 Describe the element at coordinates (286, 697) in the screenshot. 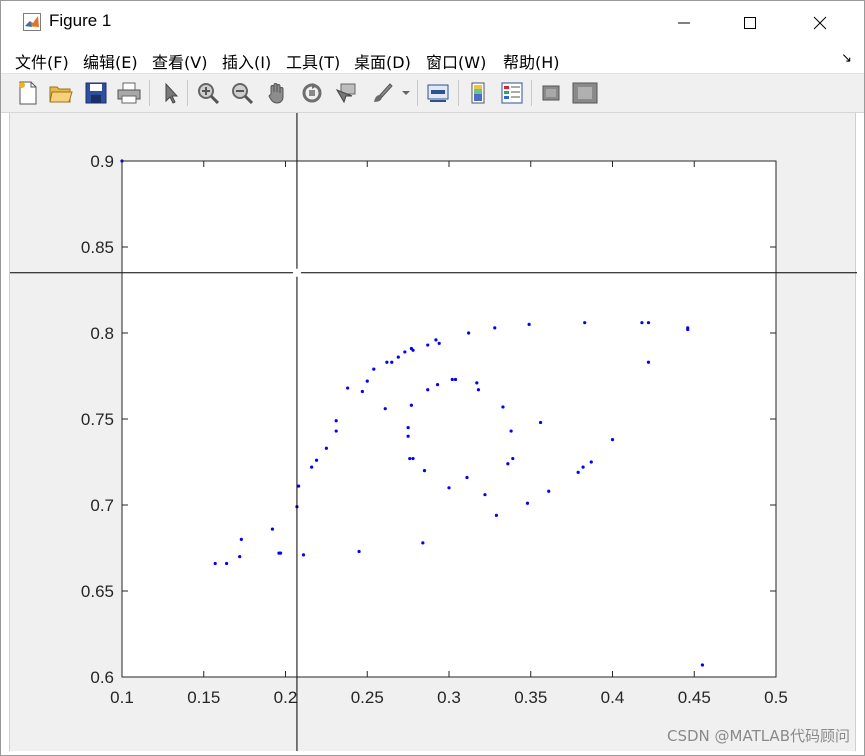

I see `x-tick-label: 0.2` at that location.